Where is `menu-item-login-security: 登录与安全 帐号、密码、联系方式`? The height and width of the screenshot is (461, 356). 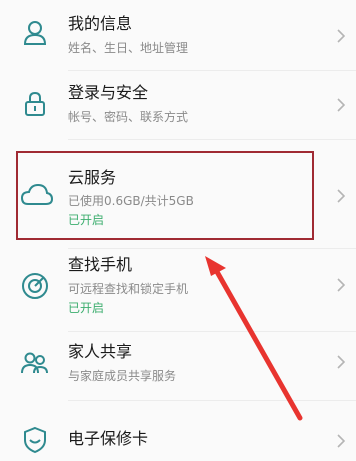
menu-item-login-security: 登录与安全 帐号、密码、联系方式 is located at coordinates (178, 105).